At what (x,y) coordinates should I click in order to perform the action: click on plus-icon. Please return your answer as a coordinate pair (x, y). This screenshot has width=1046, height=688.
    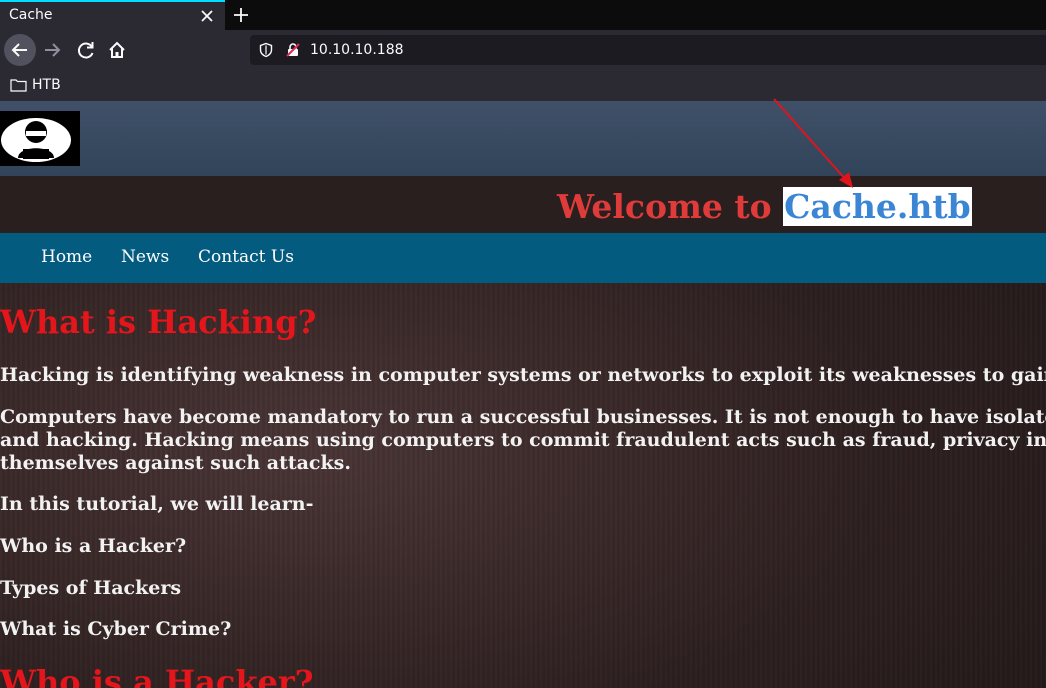
    Looking at the image, I should click on (241, 15).